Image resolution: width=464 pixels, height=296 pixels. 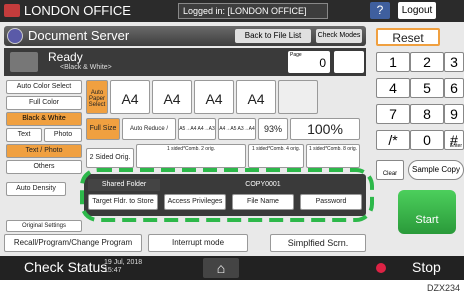 What do you see at coordinates (393, 62) in the screenshot?
I see `key-1: 1` at bounding box center [393, 62].